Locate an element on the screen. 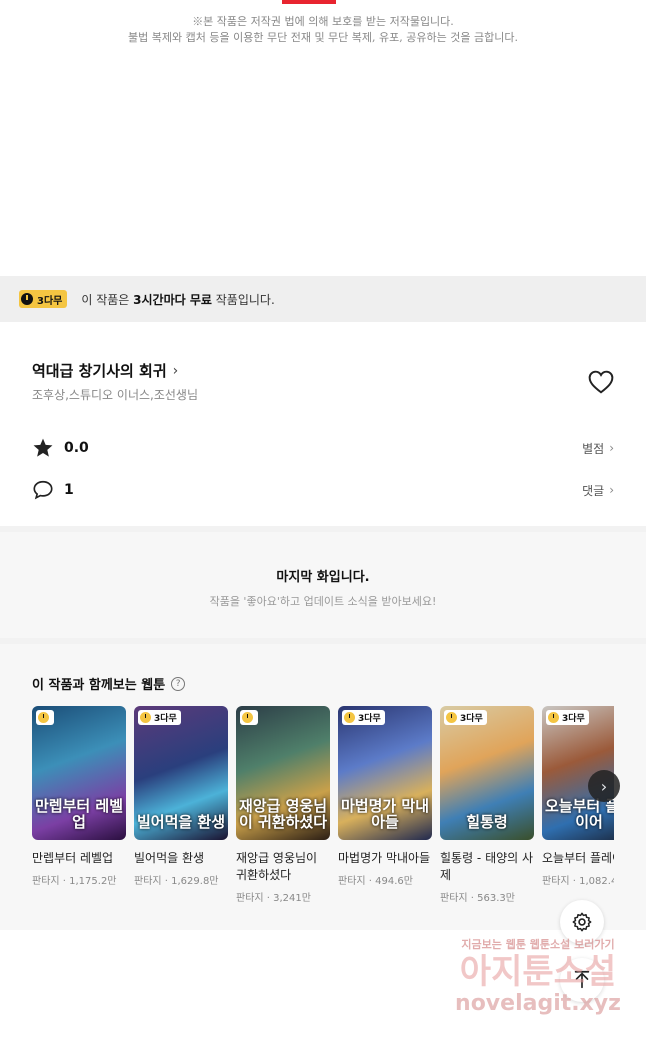 This screenshot has width=646, height=1046. webtoon-title: 재앙급 영웅님이 귀환하셨다 is located at coordinates (277, 866).